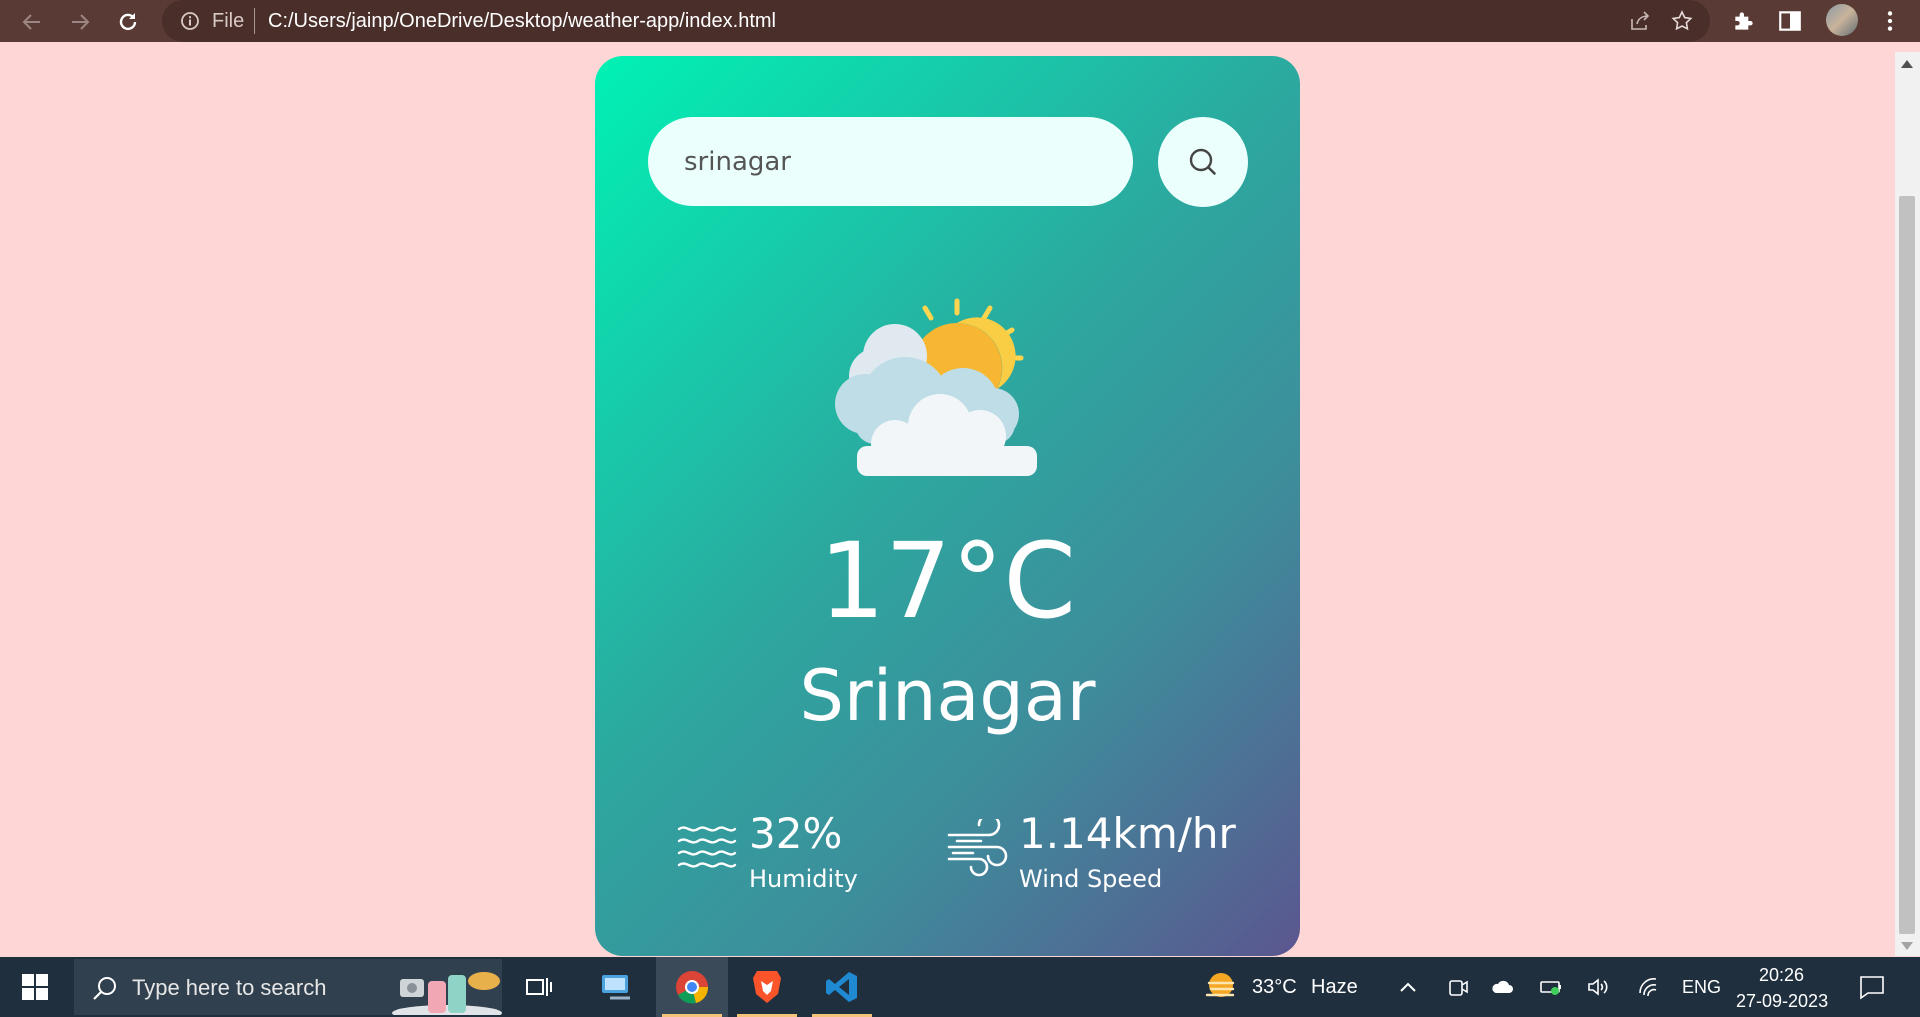  What do you see at coordinates (803, 879) in the screenshot?
I see `humidity-label: Humidity` at bounding box center [803, 879].